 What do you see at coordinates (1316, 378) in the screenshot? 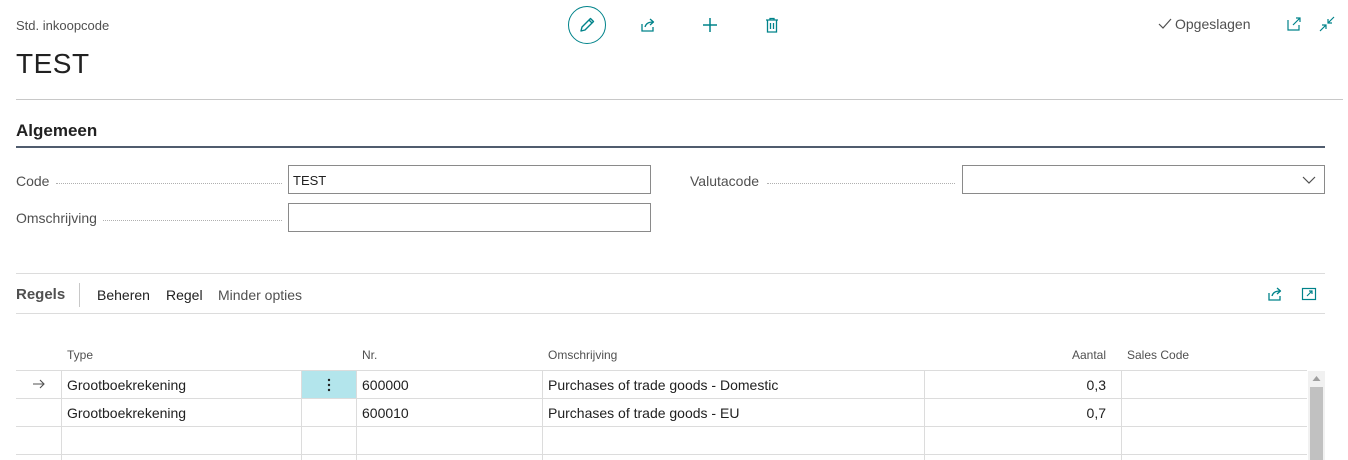
I see `scroll-up-icon` at bounding box center [1316, 378].